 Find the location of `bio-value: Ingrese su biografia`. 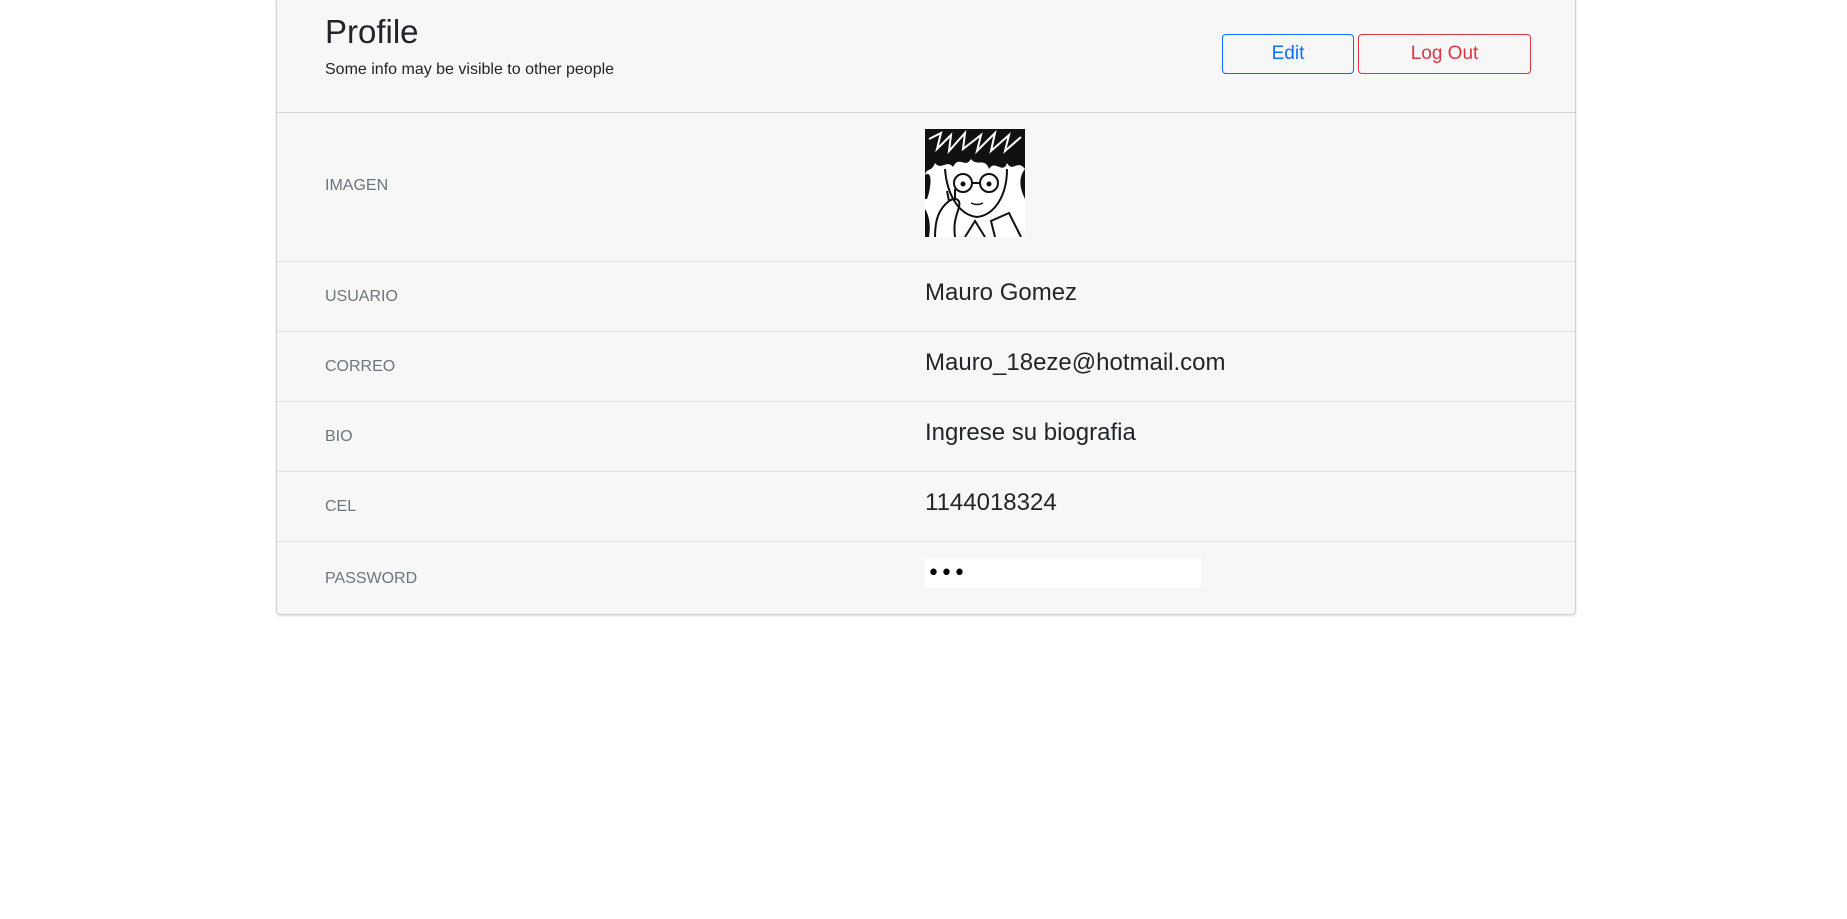

bio-value: Ingrese su biografia is located at coordinates (1030, 432).